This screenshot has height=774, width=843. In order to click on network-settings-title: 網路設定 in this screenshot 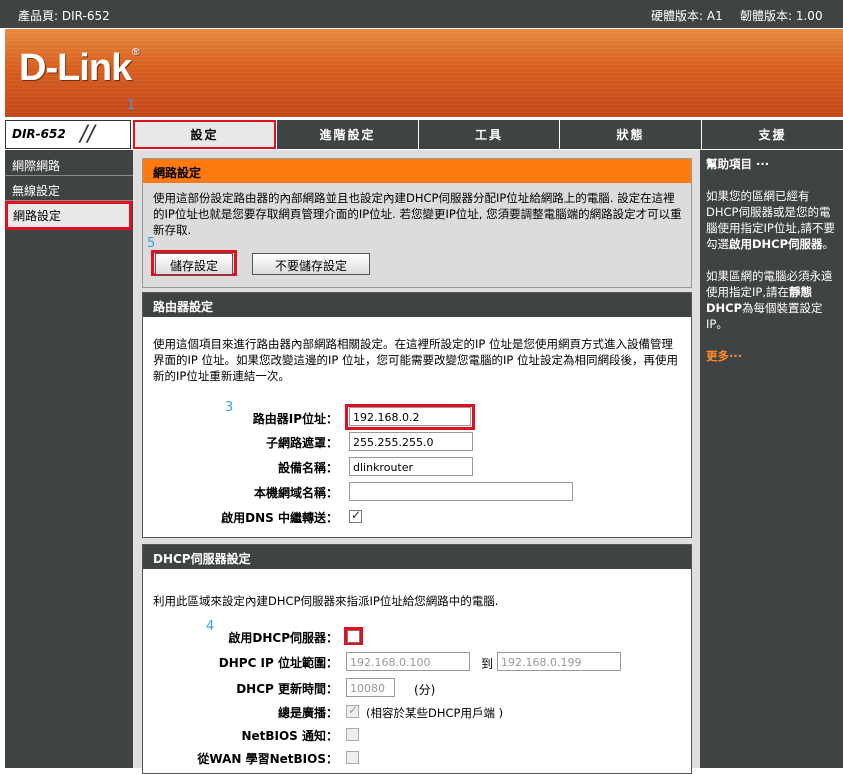, I will do `click(417, 171)`.